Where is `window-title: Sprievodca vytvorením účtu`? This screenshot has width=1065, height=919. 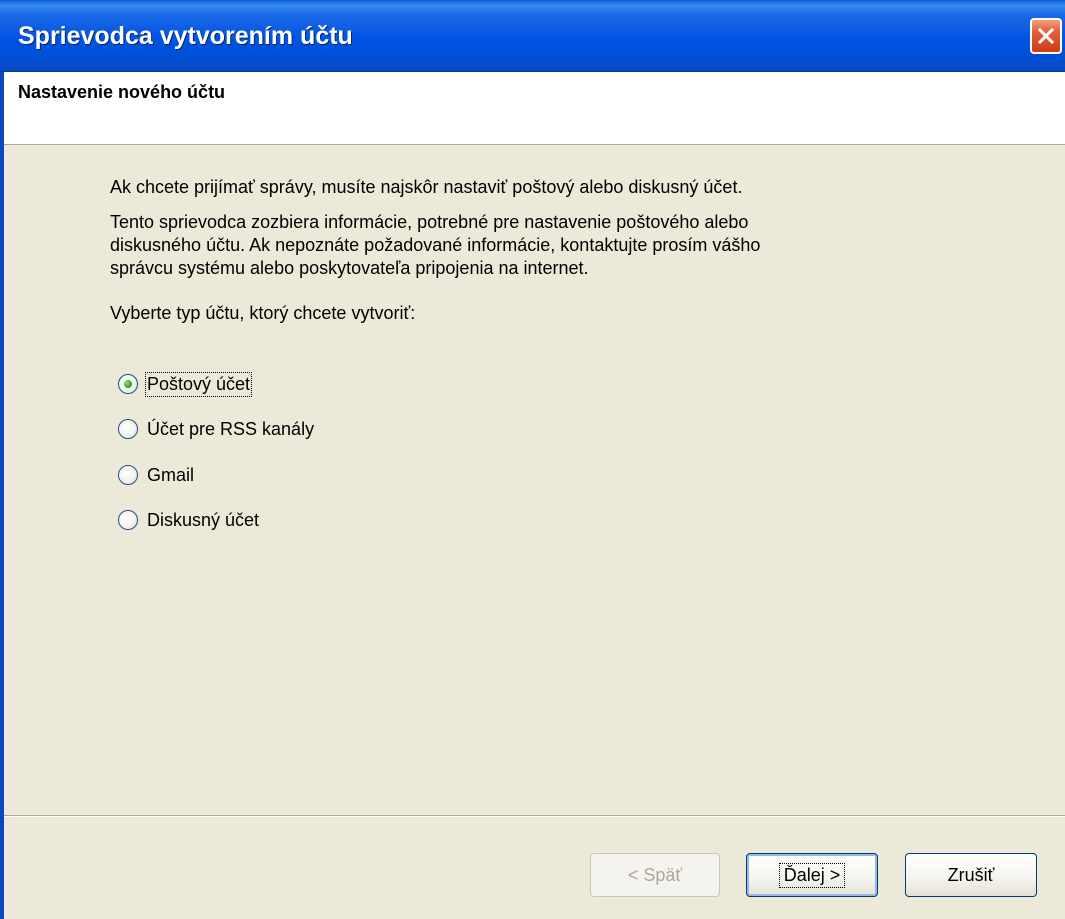 window-title: Sprievodca vytvorením účtu is located at coordinates (185, 36).